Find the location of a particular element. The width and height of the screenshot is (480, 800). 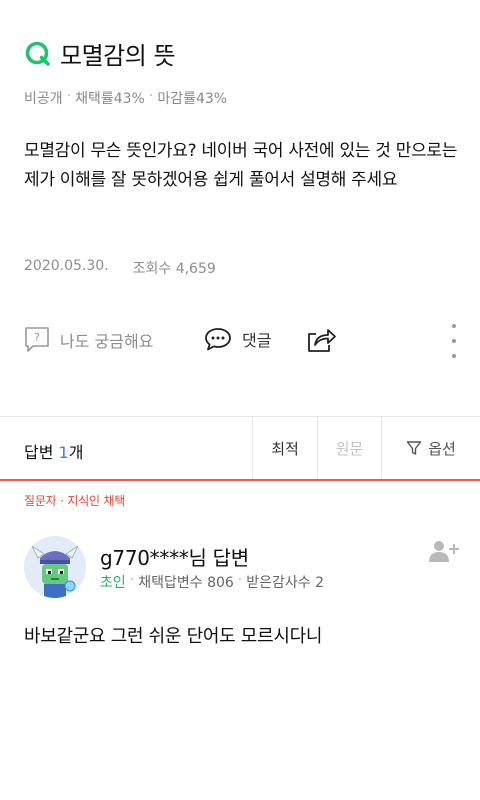

viking-avatar-icon is located at coordinates (55, 567).